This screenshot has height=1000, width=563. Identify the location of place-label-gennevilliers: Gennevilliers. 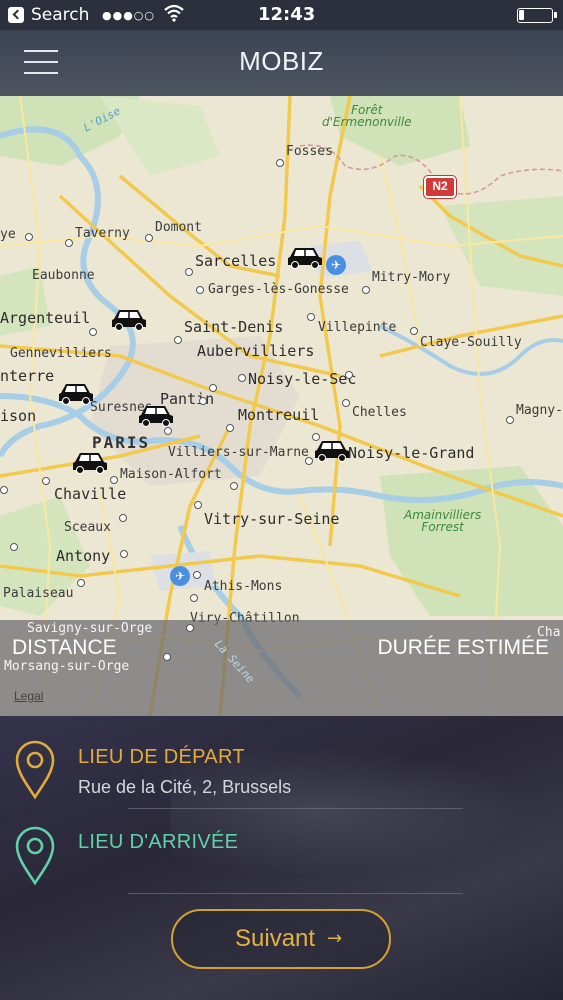
(61, 353).